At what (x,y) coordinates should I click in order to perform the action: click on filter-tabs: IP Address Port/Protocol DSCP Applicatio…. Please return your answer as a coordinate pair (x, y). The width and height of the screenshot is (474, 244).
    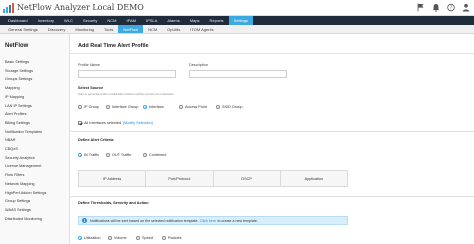
    Looking at the image, I should click on (213, 178).